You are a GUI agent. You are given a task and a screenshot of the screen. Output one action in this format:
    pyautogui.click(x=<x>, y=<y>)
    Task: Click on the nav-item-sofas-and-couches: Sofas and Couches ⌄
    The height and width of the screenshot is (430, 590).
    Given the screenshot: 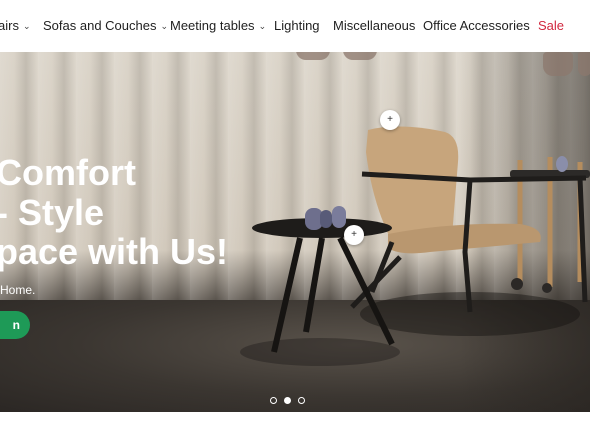 What is the action you would take?
    pyautogui.click(x=105, y=25)
    